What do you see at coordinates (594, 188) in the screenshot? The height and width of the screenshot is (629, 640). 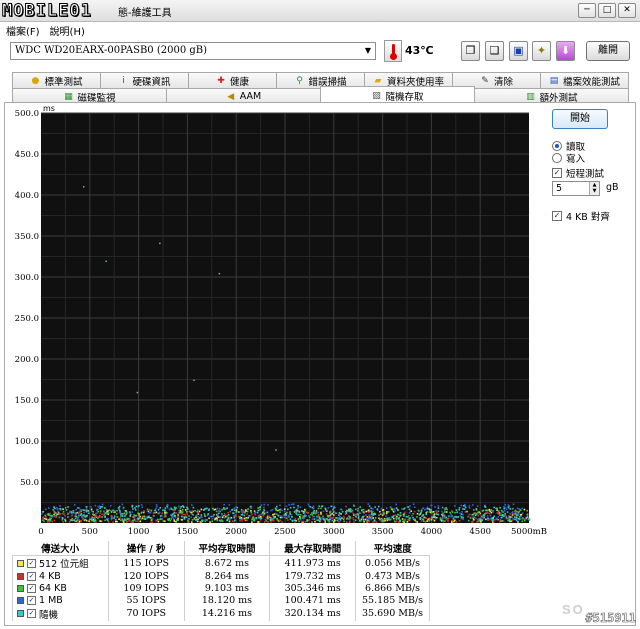 I see `stepper-arrows-icon: ▲ ▼` at bounding box center [594, 188].